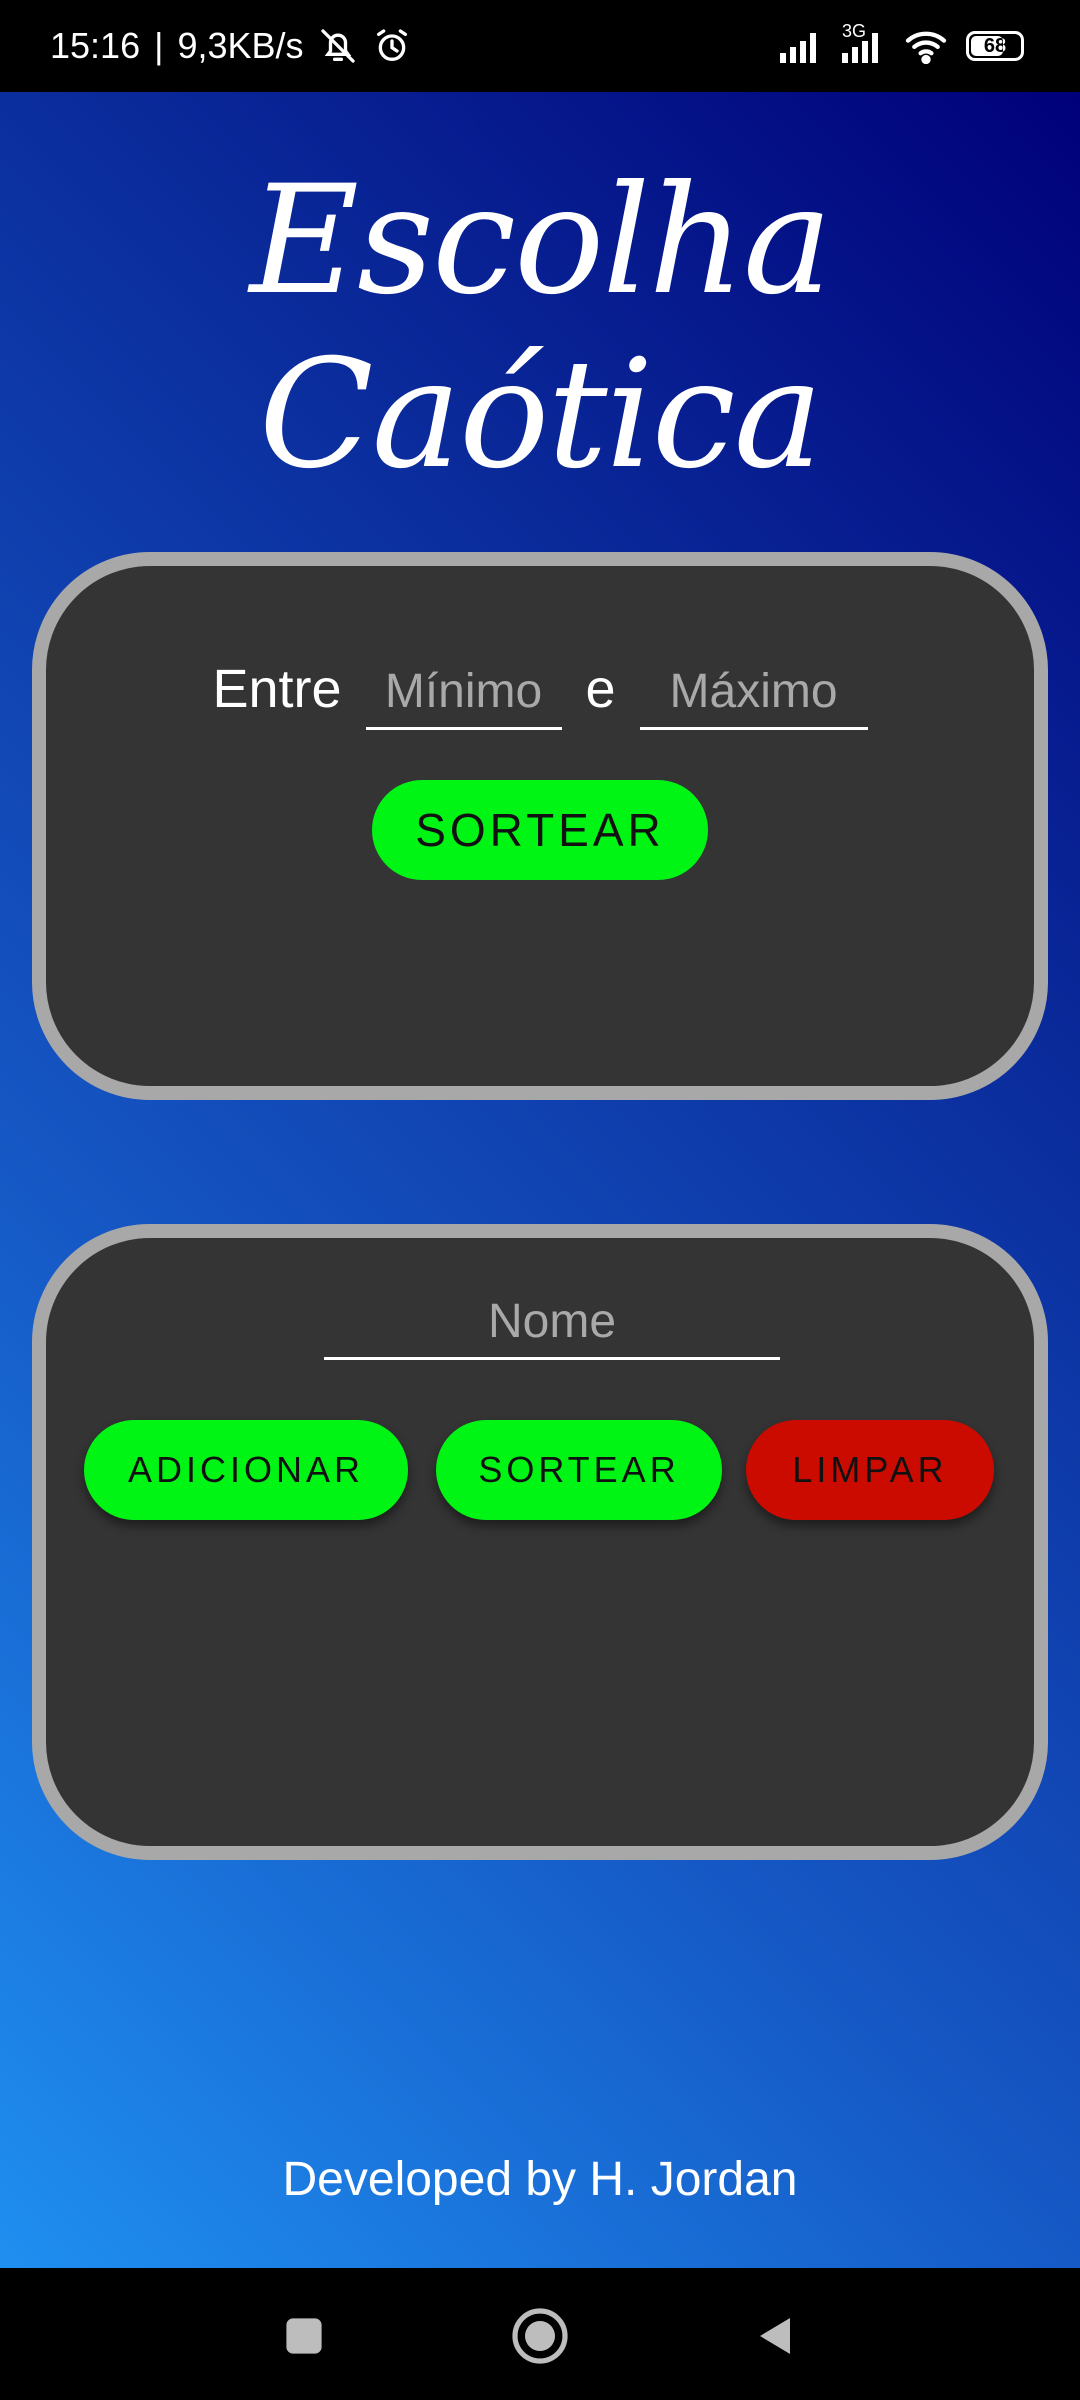 This screenshot has width=1080, height=2400. I want to click on signal-icon, so click(802, 46).